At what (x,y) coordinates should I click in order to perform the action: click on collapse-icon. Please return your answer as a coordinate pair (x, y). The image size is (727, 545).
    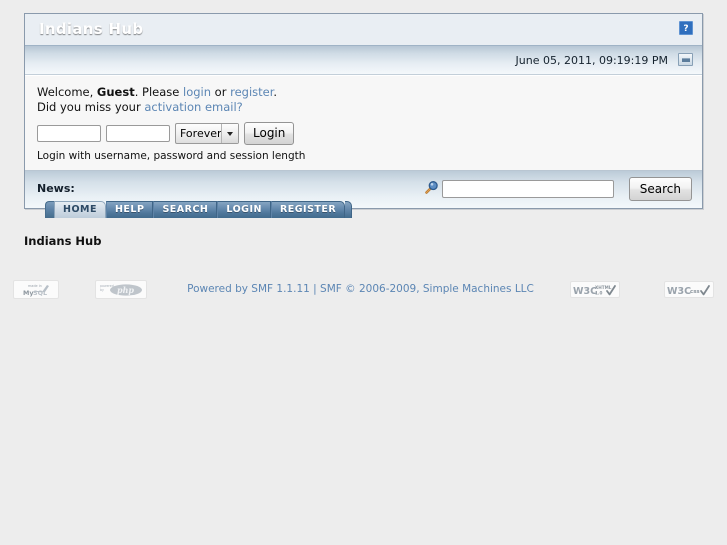
    Looking at the image, I should click on (685, 59).